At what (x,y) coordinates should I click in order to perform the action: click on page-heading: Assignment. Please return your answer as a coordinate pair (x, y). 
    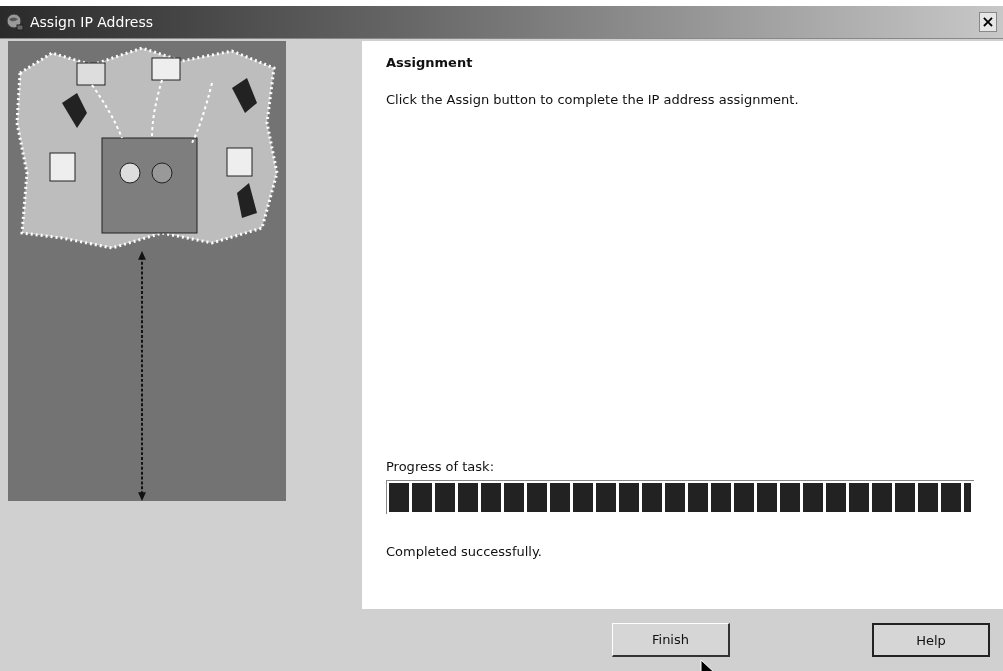
    Looking at the image, I should click on (430, 62).